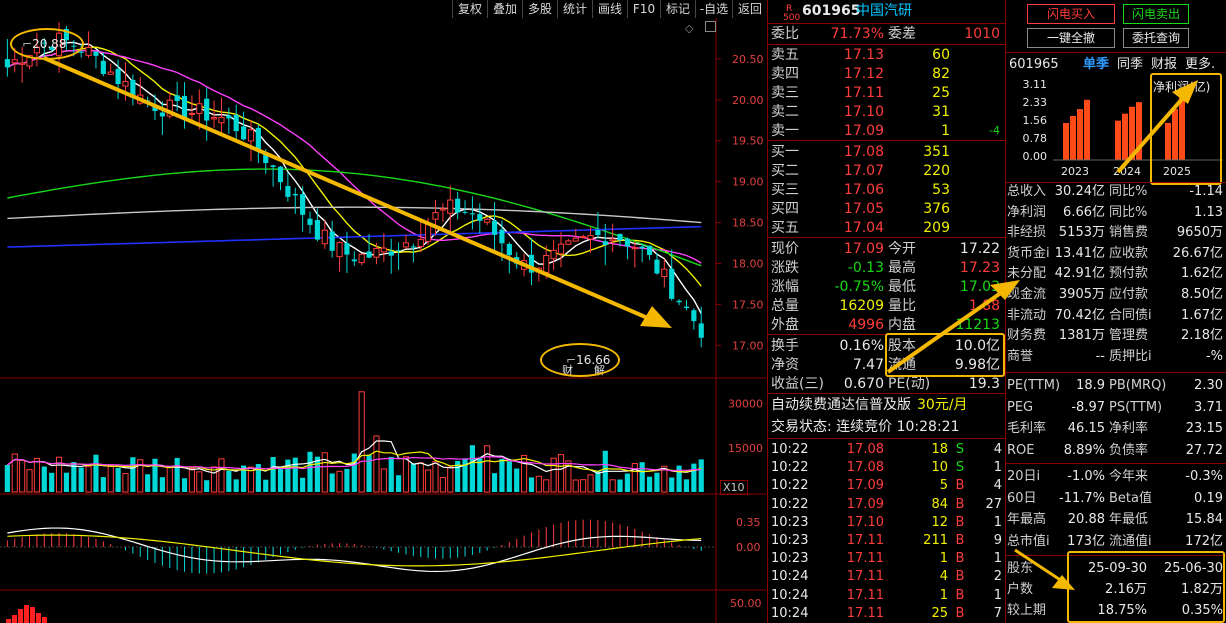 This screenshot has width=1226, height=623. What do you see at coordinates (609, 9) in the screenshot?
I see `toolbar-draw-button: 画线` at bounding box center [609, 9].